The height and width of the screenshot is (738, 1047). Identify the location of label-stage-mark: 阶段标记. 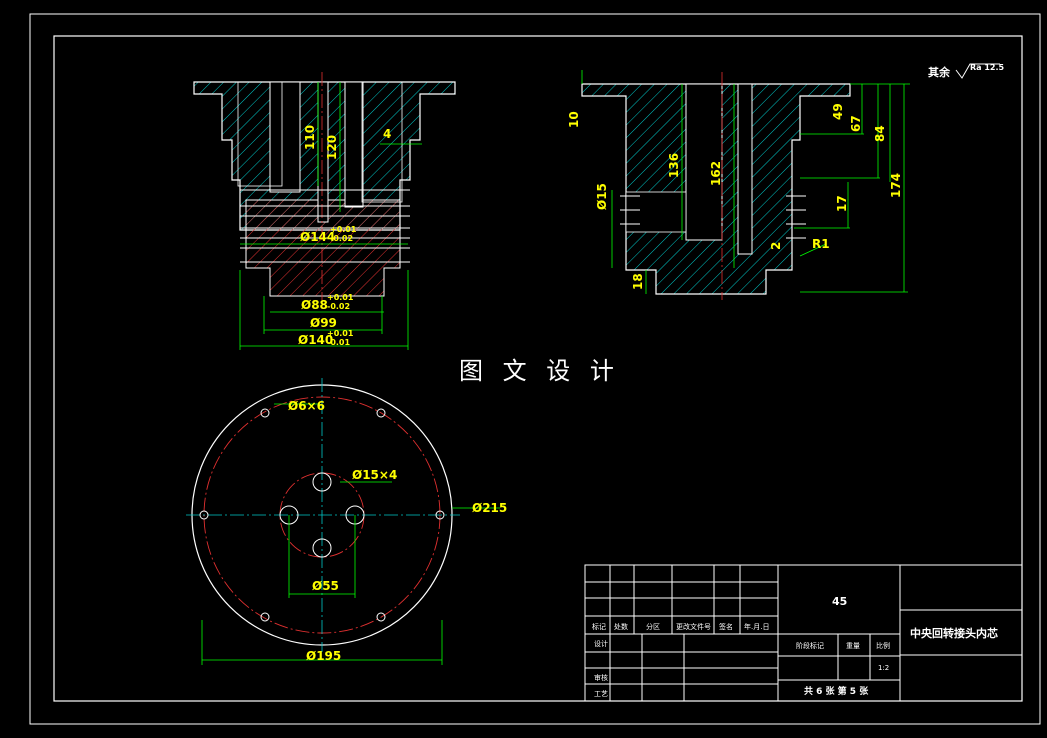
(810, 645).